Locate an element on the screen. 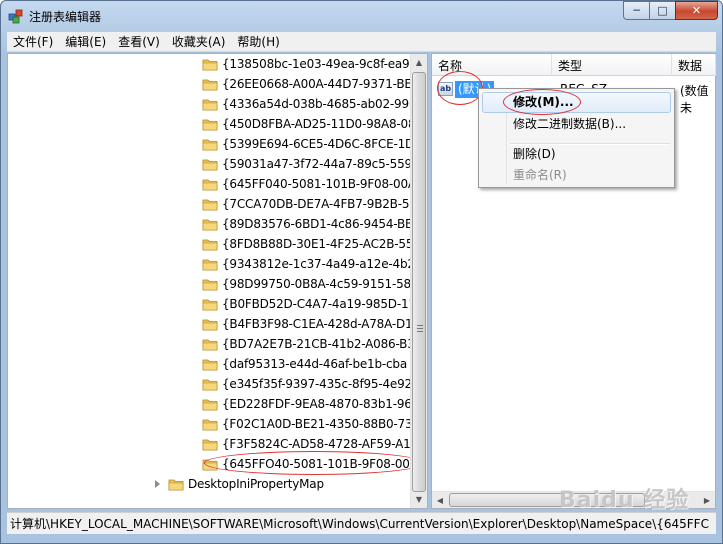  tree-item: {4336a54d-038b-4685-ab02-99b is located at coordinates (307, 104).